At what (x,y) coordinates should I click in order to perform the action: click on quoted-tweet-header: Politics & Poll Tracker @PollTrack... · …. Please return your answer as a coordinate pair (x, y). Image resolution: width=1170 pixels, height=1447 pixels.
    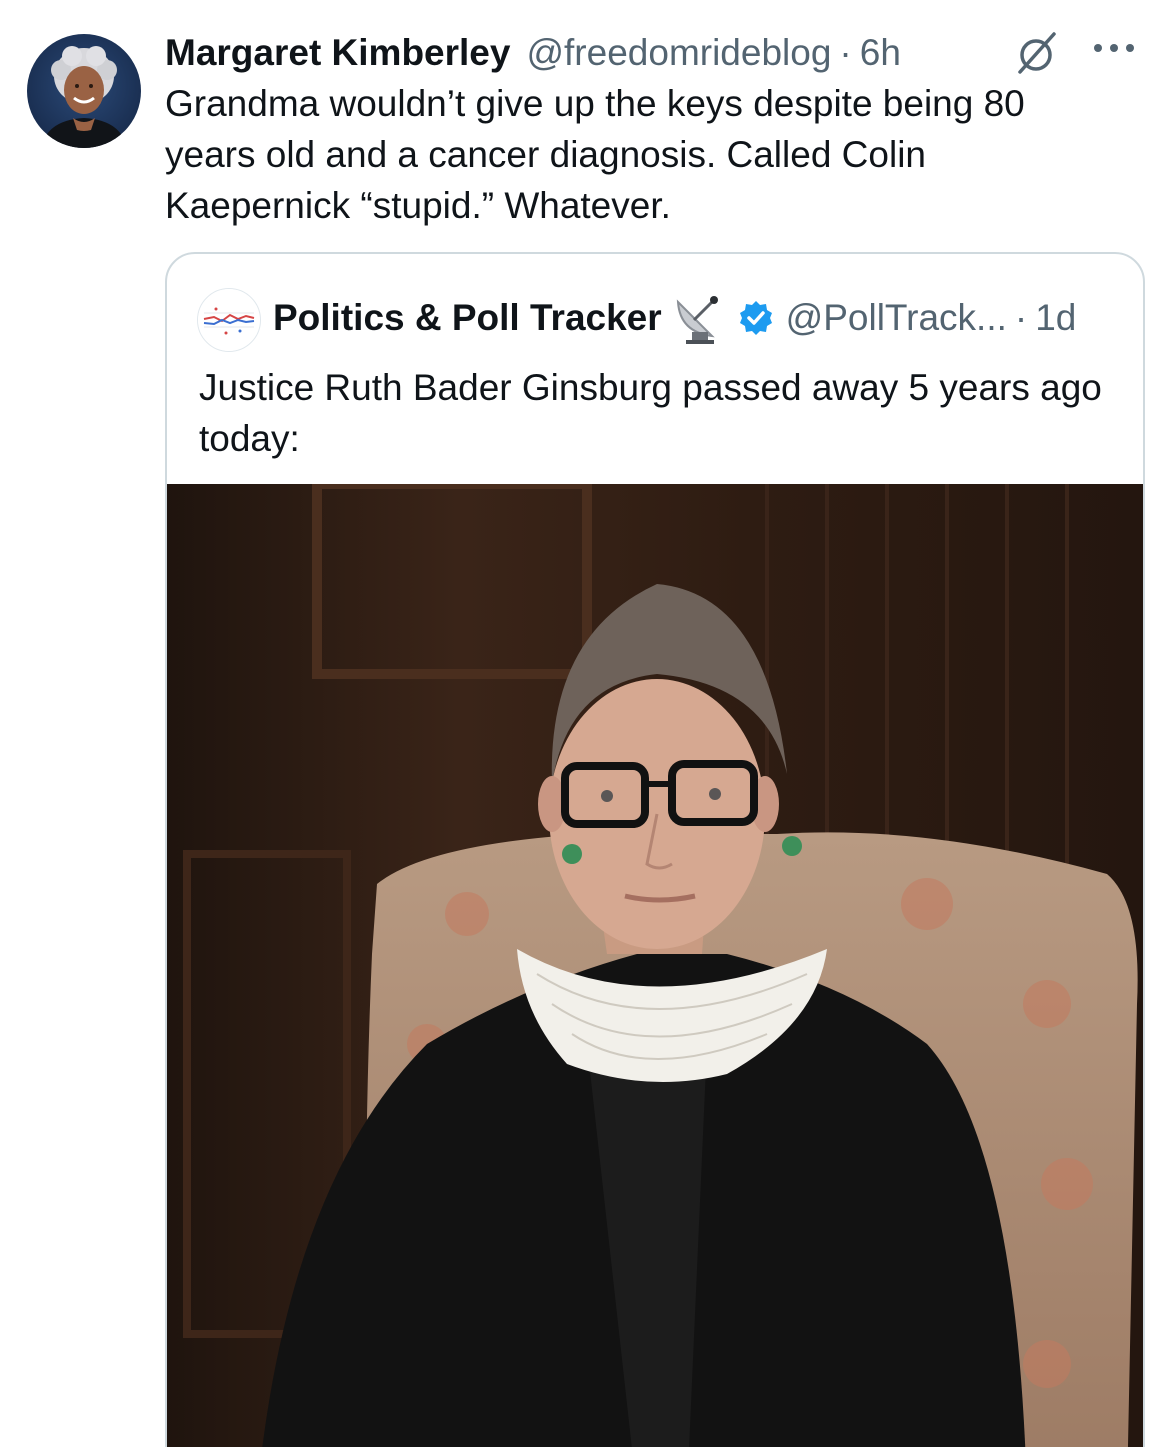
    Looking at the image, I should click on (674, 318).